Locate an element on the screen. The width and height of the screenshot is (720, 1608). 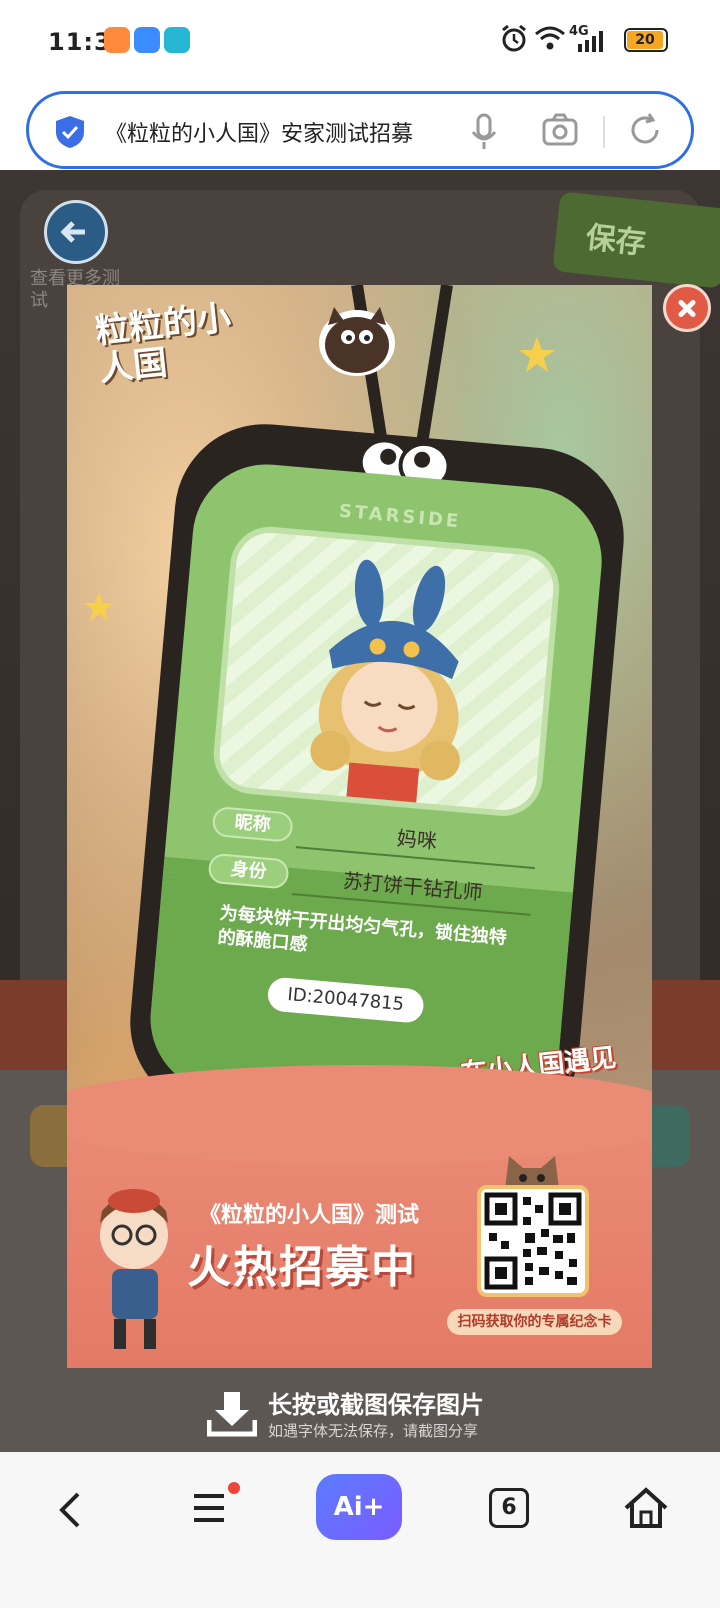
address-bar: 《粒粒的小人国》安家测试招募 is located at coordinates (360, 130).